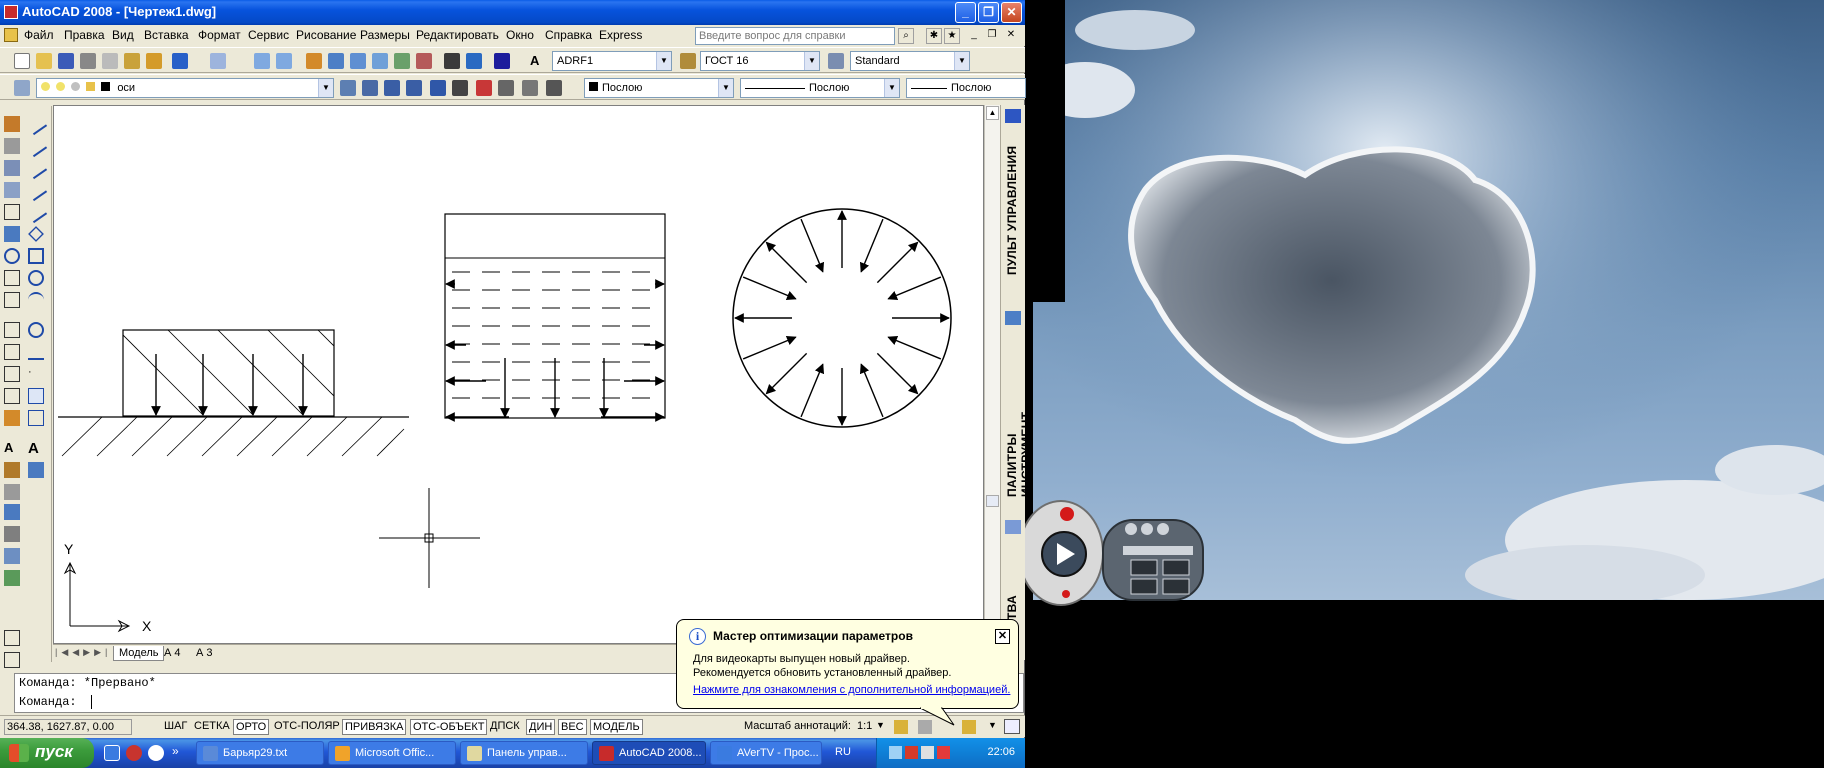 The height and width of the screenshot is (768, 1824). I want to click on move-icon, so click(12, 234).